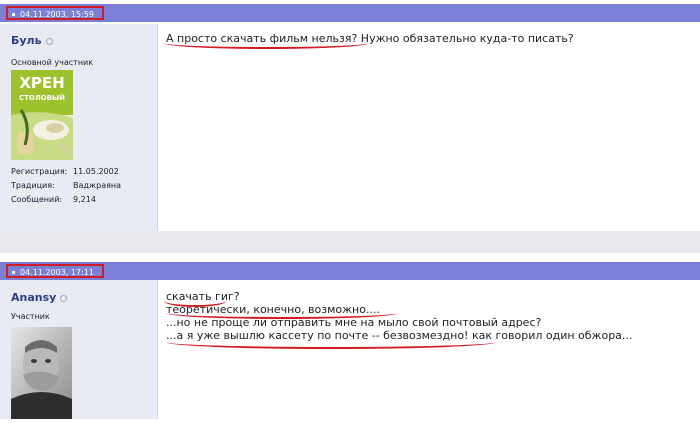 The width and height of the screenshot is (700, 423). I want to click on horseradish-jar-image: ХРЕН СТОЛОВЫЙ, so click(42, 115).